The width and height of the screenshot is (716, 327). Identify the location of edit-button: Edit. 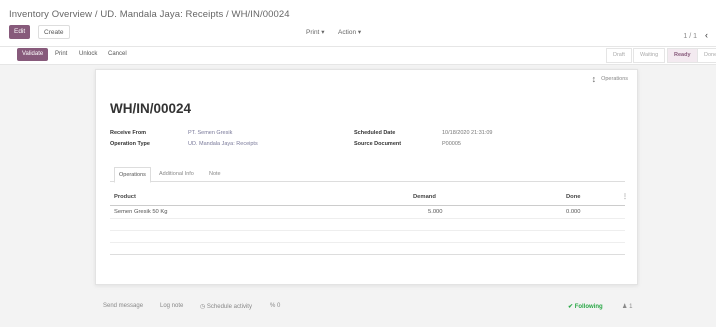
(20, 32).